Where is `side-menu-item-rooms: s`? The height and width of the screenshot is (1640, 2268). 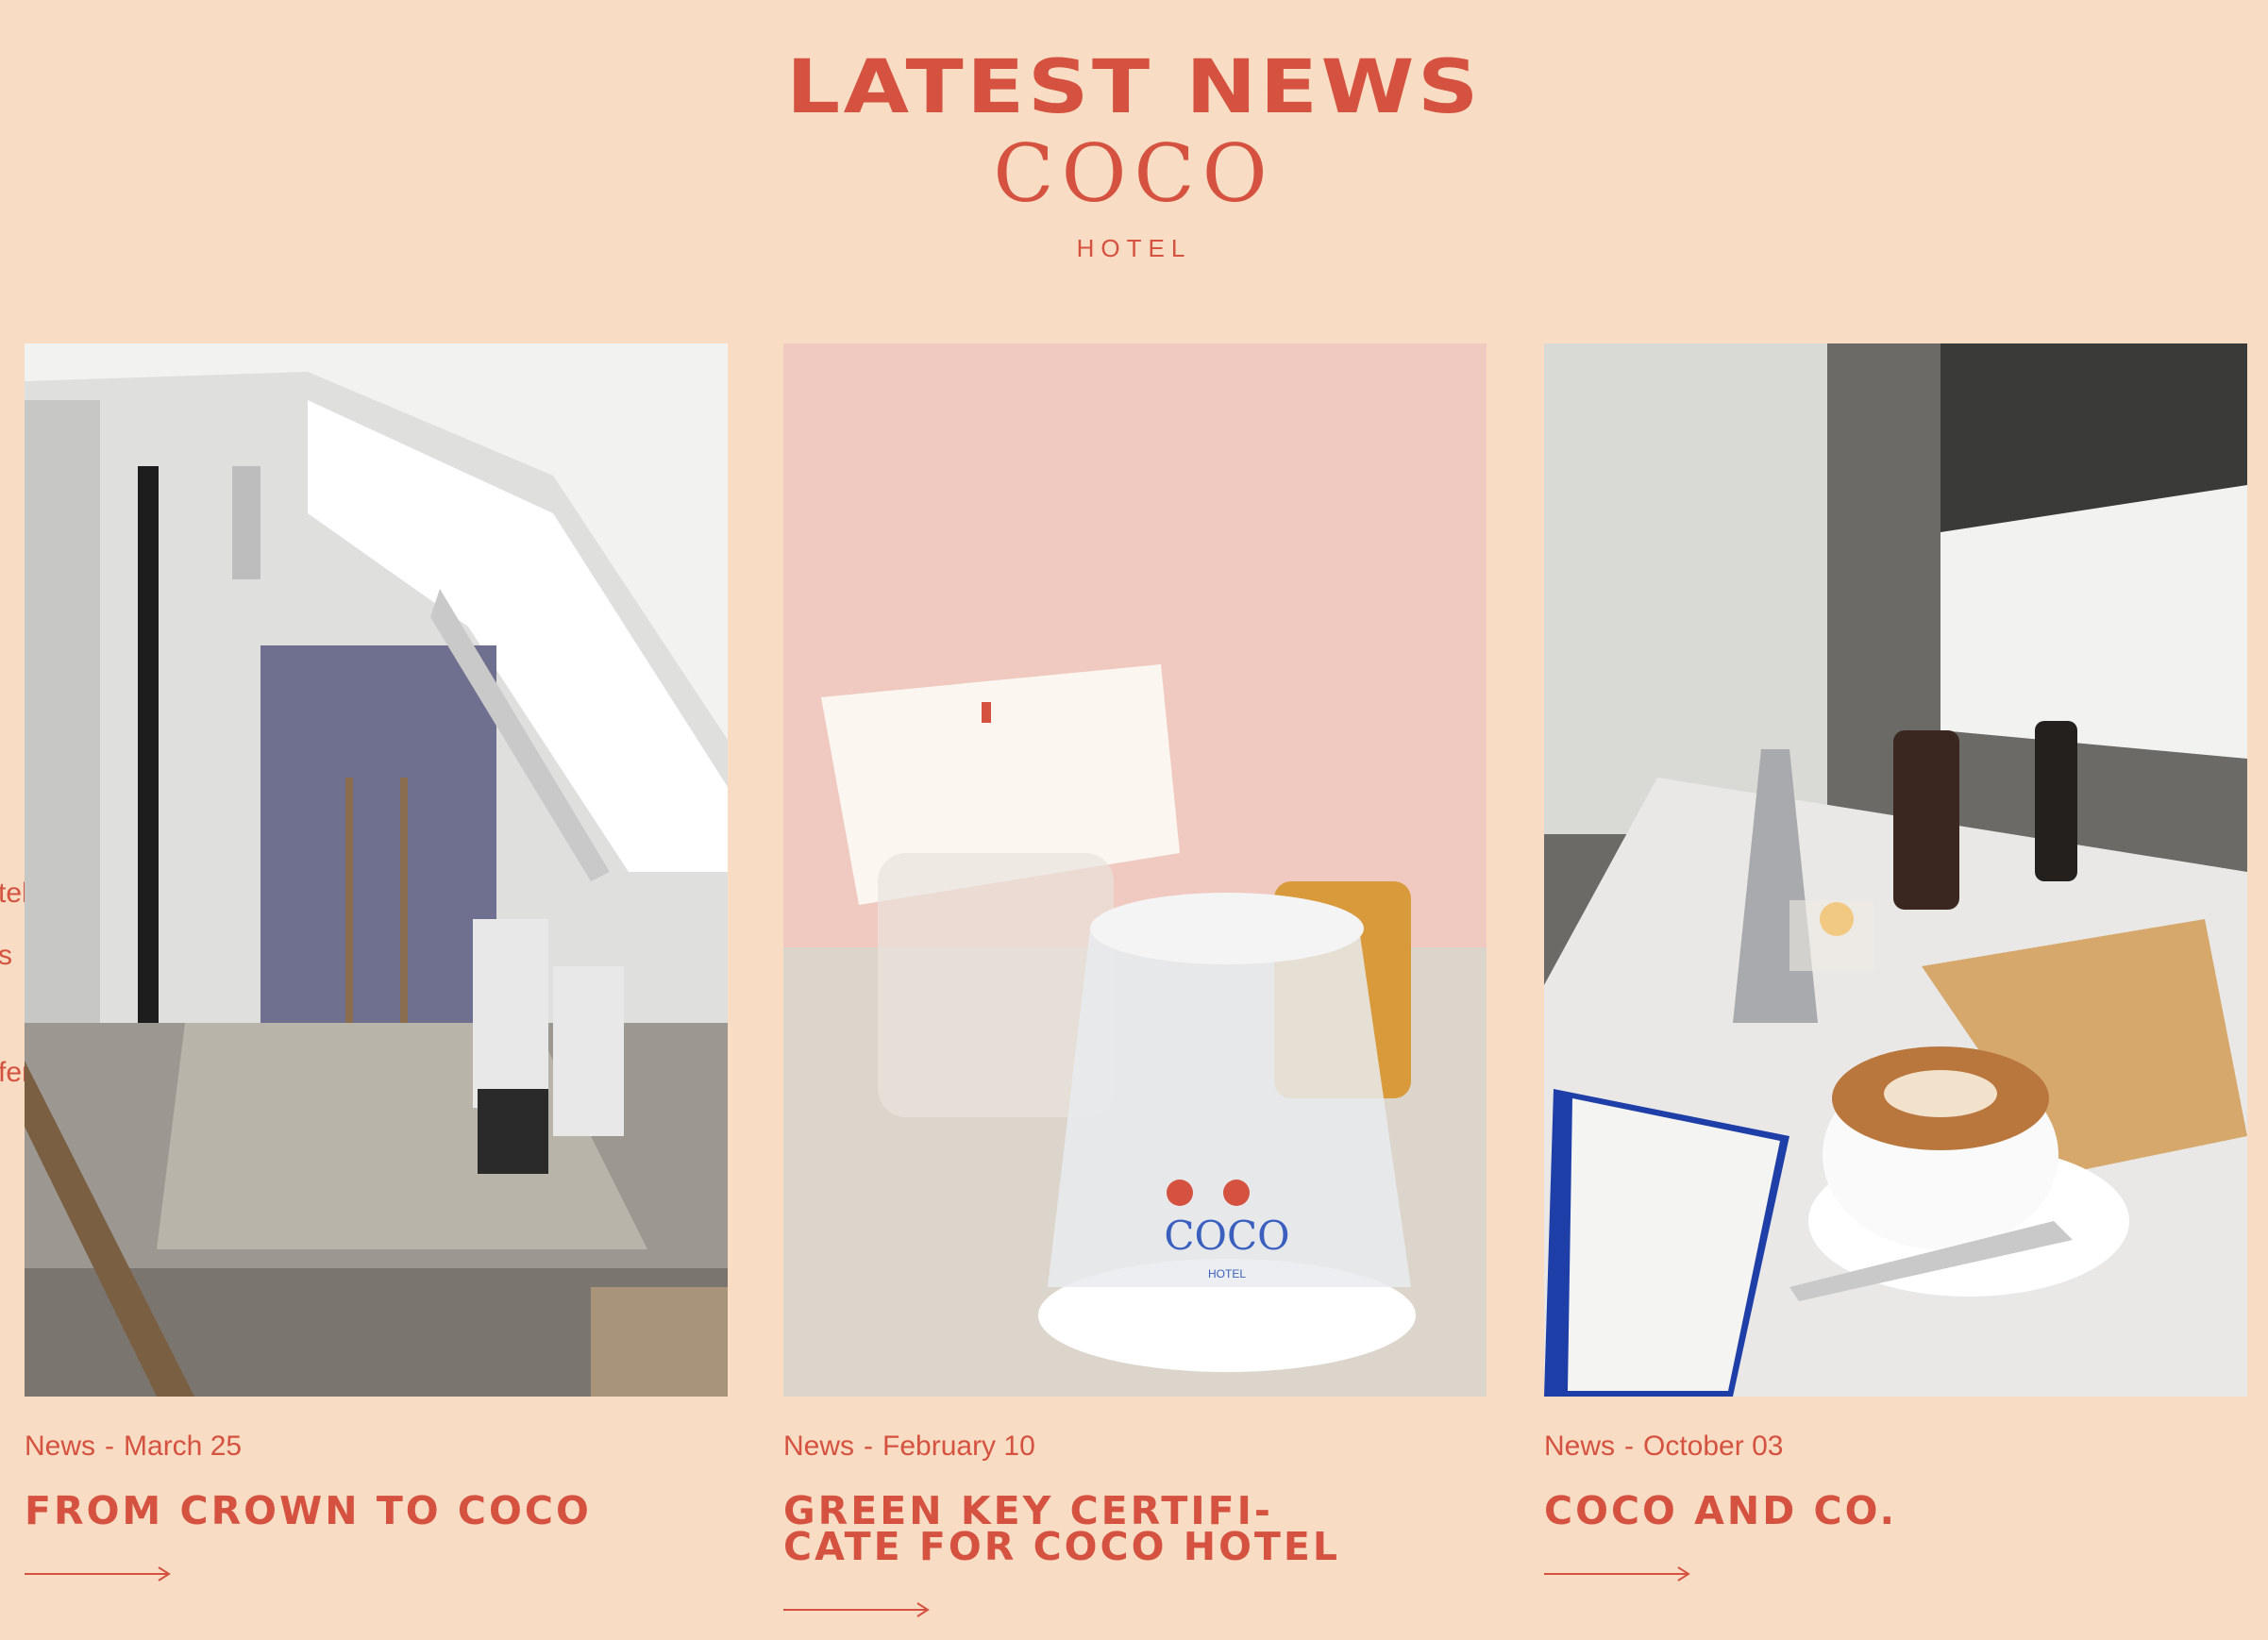
side-menu-item-rooms: s is located at coordinates (6, 956).